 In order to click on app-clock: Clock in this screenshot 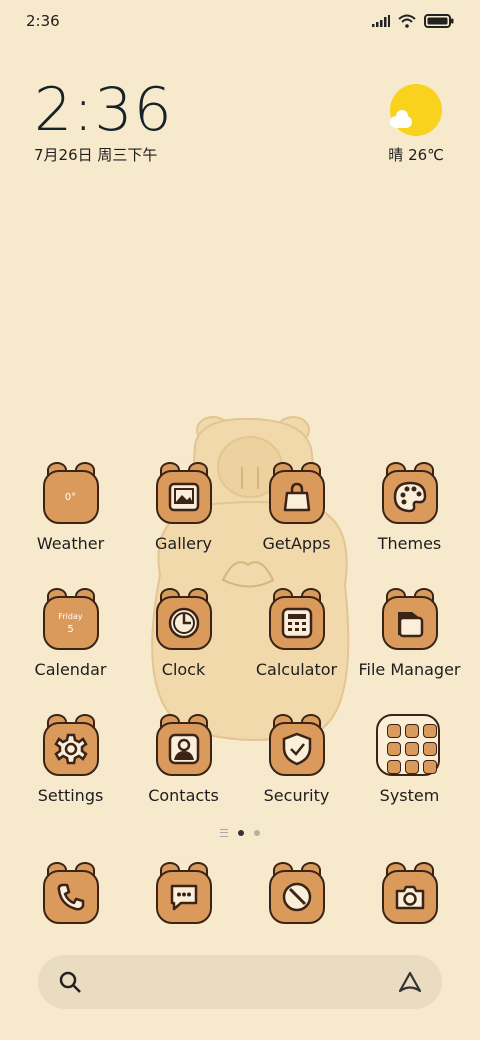, I will do `click(183, 633)`.